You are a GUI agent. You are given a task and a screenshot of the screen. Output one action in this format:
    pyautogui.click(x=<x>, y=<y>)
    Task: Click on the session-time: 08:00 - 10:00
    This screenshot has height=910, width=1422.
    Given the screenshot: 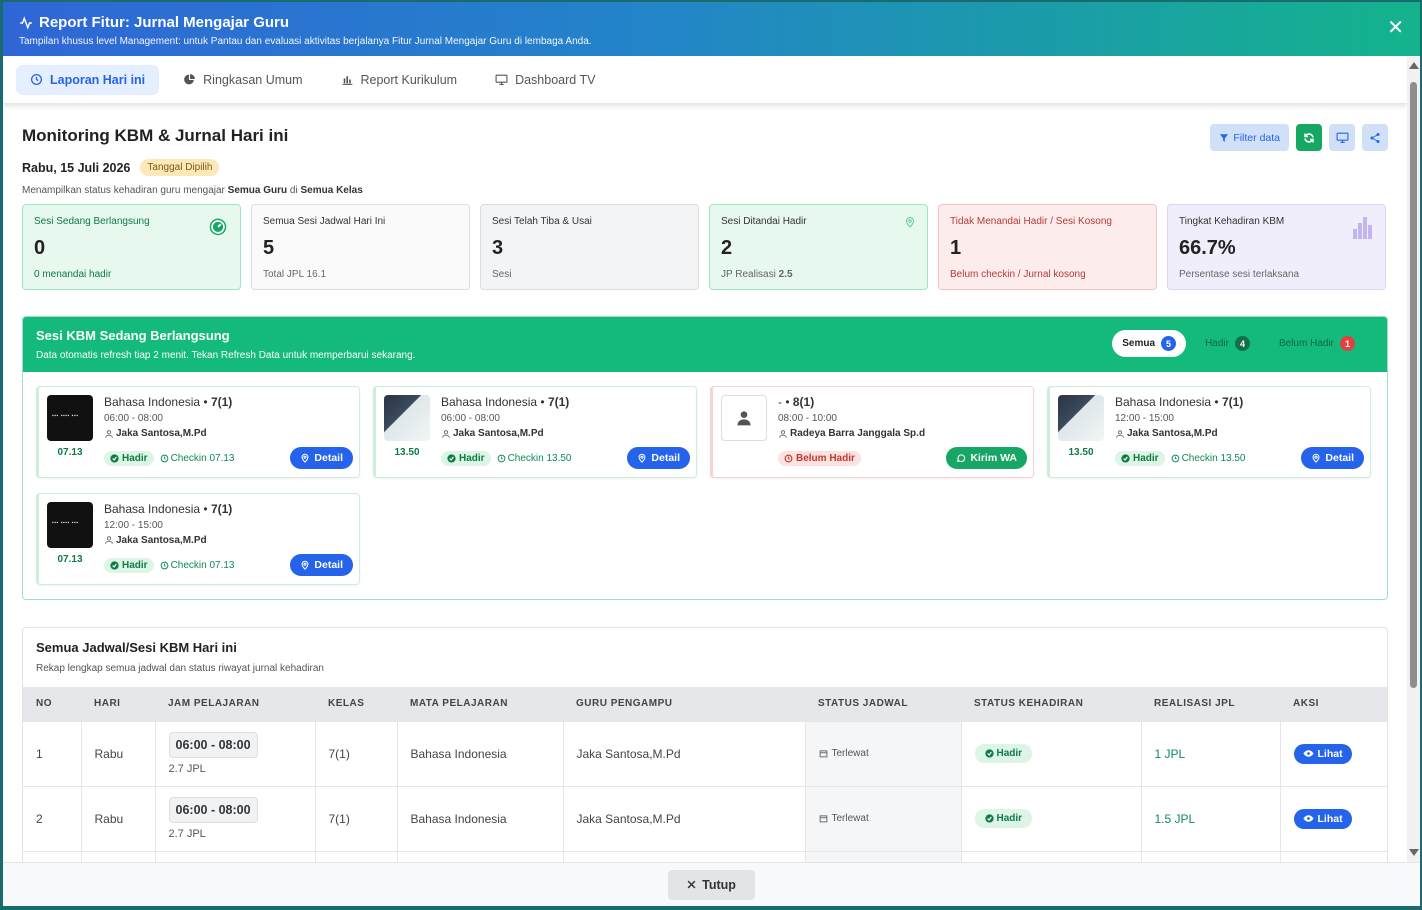 What is the action you would take?
    pyautogui.click(x=807, y=418)
    